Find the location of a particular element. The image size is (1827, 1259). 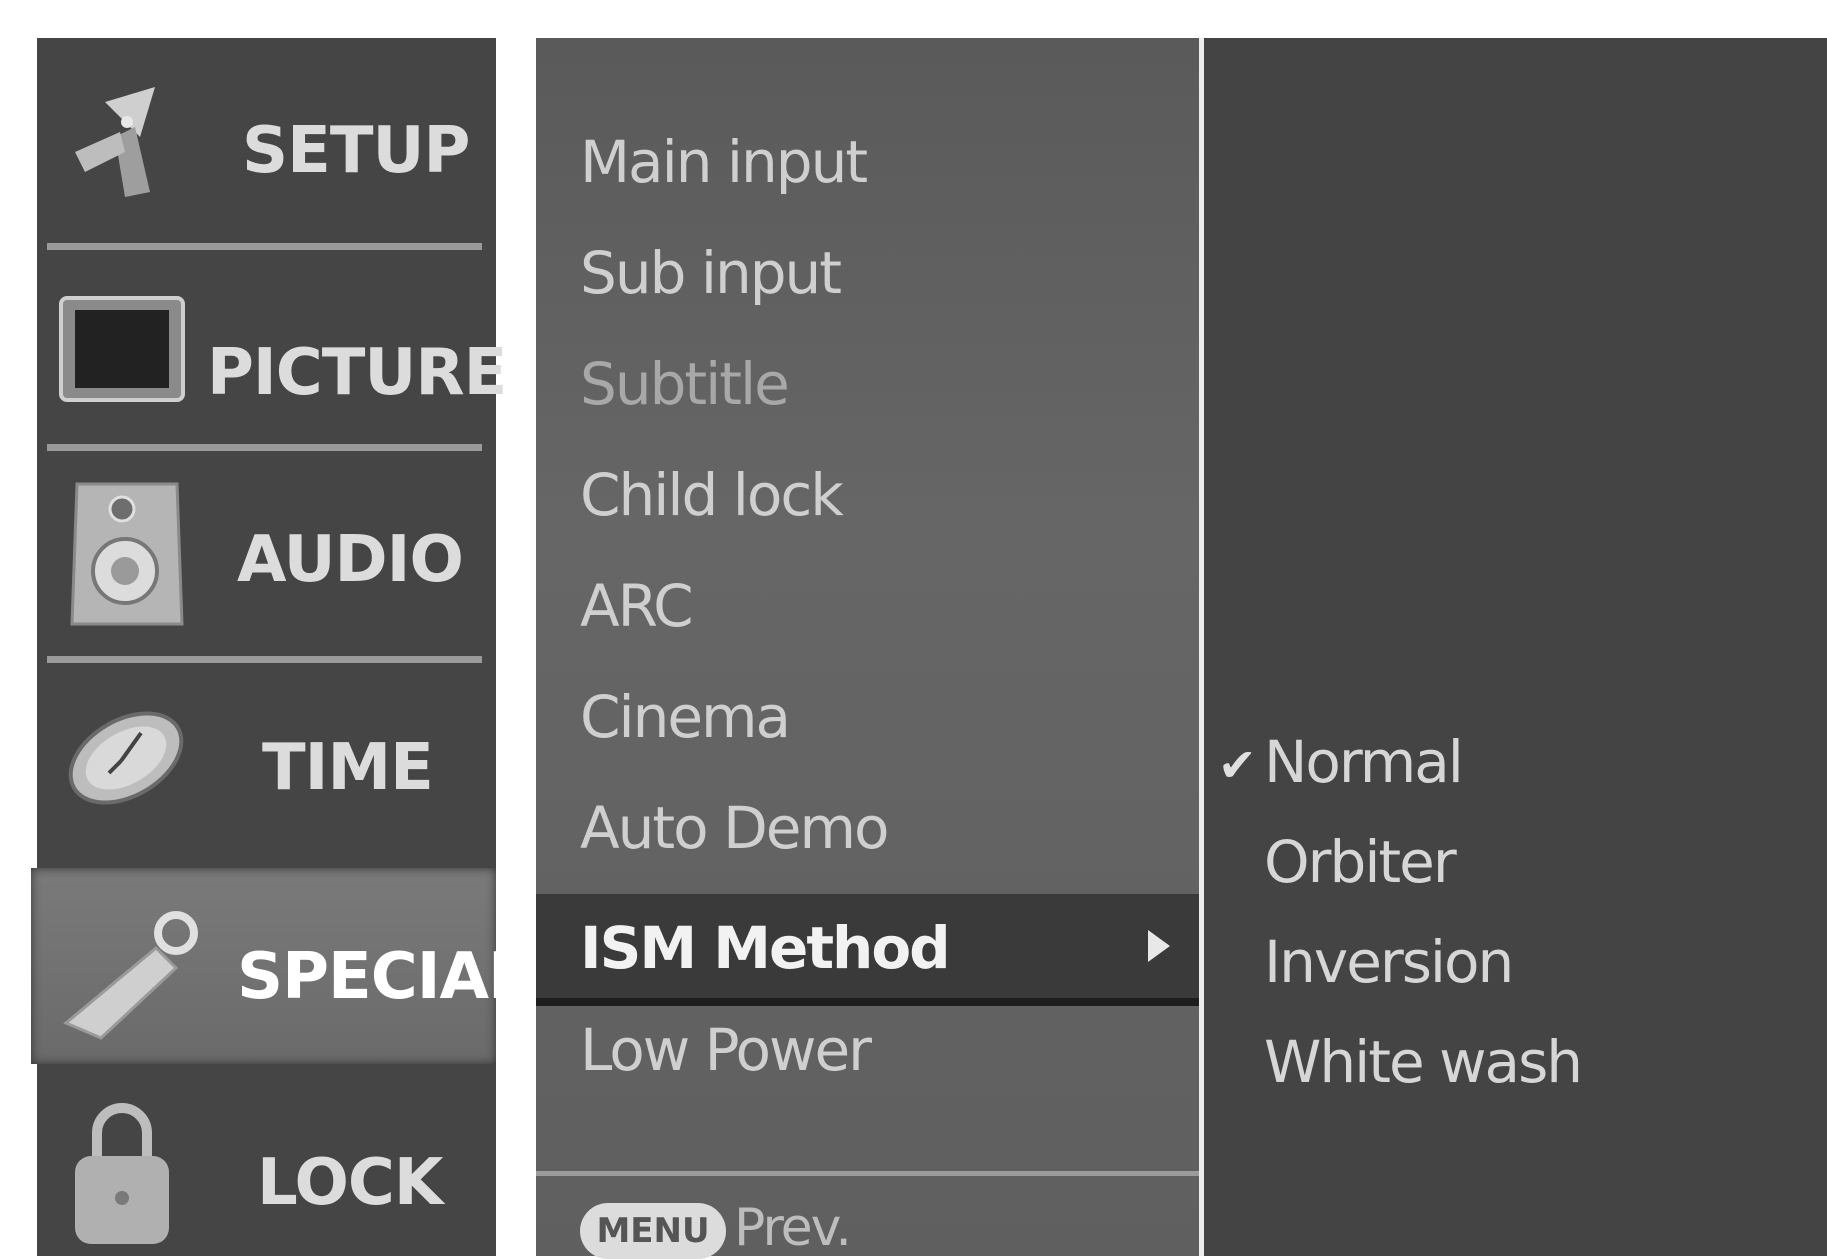

satellite-icon is located at coordinates (115, 142).